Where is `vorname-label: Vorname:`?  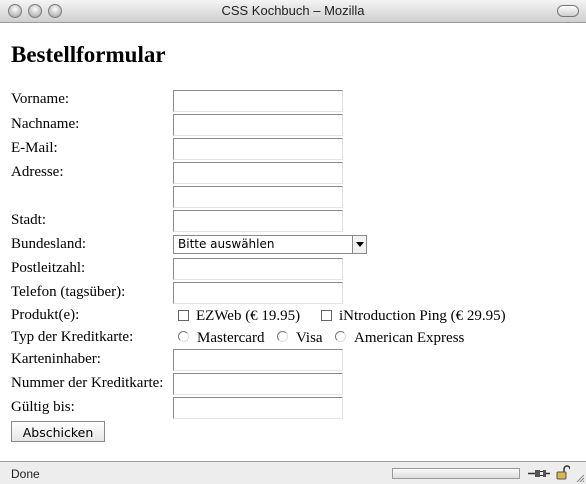 vorname-label: Vorname: is located at coordinates (40, 99).